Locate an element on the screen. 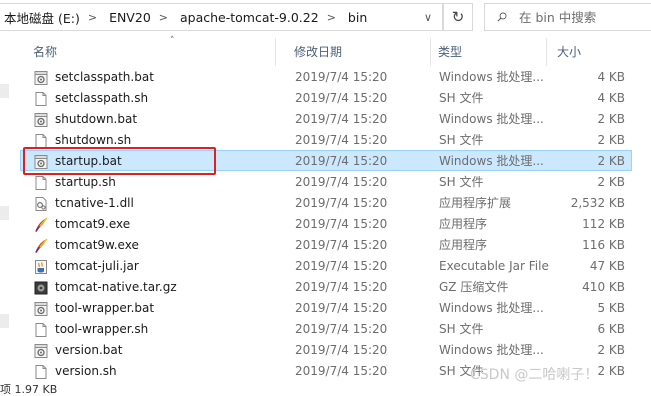 Image resolution: width=651 pixels, height=396 pixels. column-header-date: 修改日期 is located at coordinates (353, 52).